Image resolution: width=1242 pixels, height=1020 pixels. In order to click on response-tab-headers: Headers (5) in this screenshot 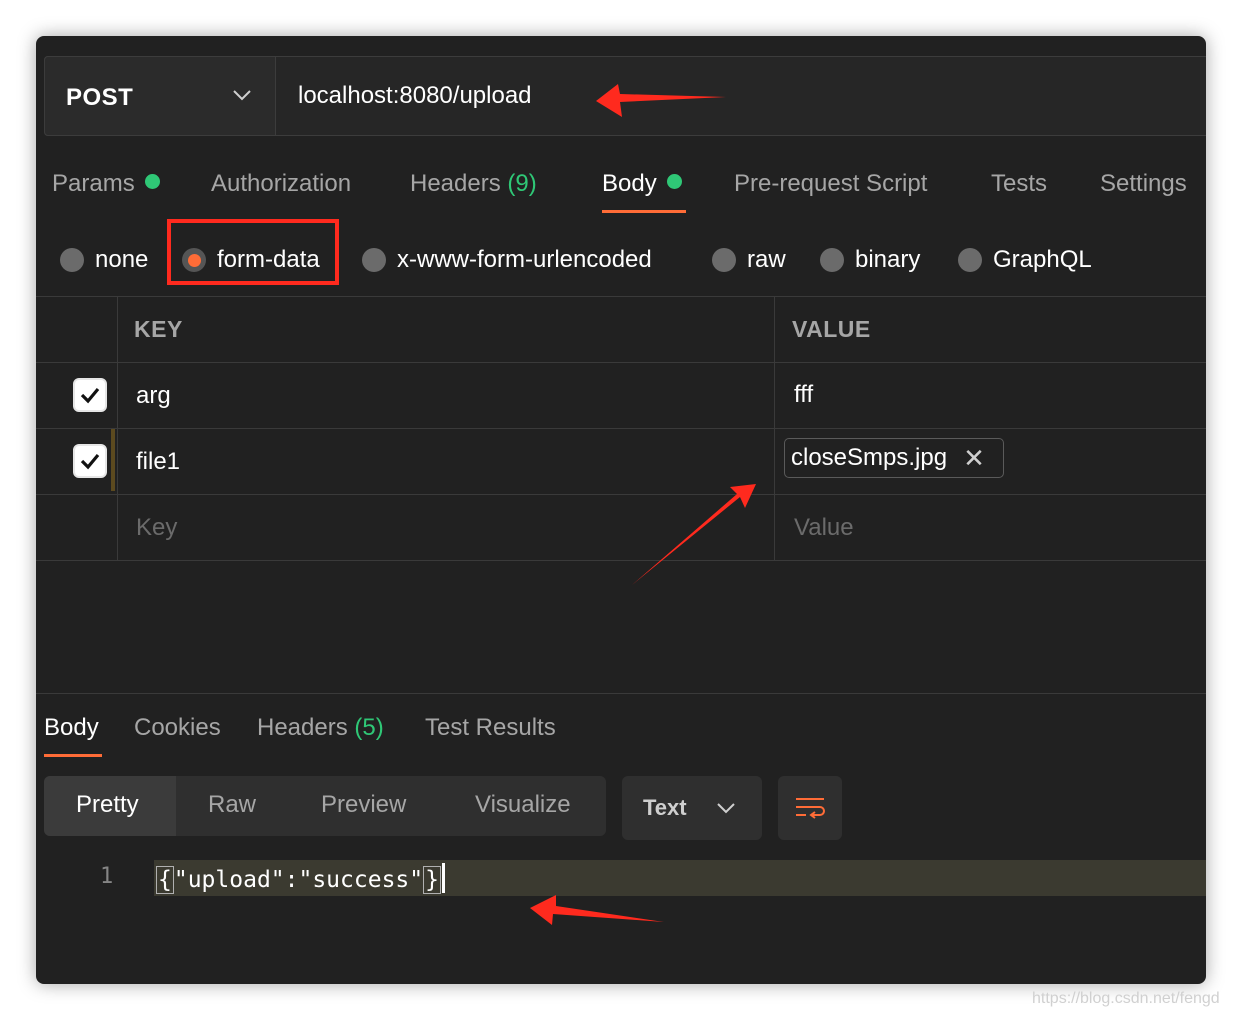, I will do `click(320, 728)`.